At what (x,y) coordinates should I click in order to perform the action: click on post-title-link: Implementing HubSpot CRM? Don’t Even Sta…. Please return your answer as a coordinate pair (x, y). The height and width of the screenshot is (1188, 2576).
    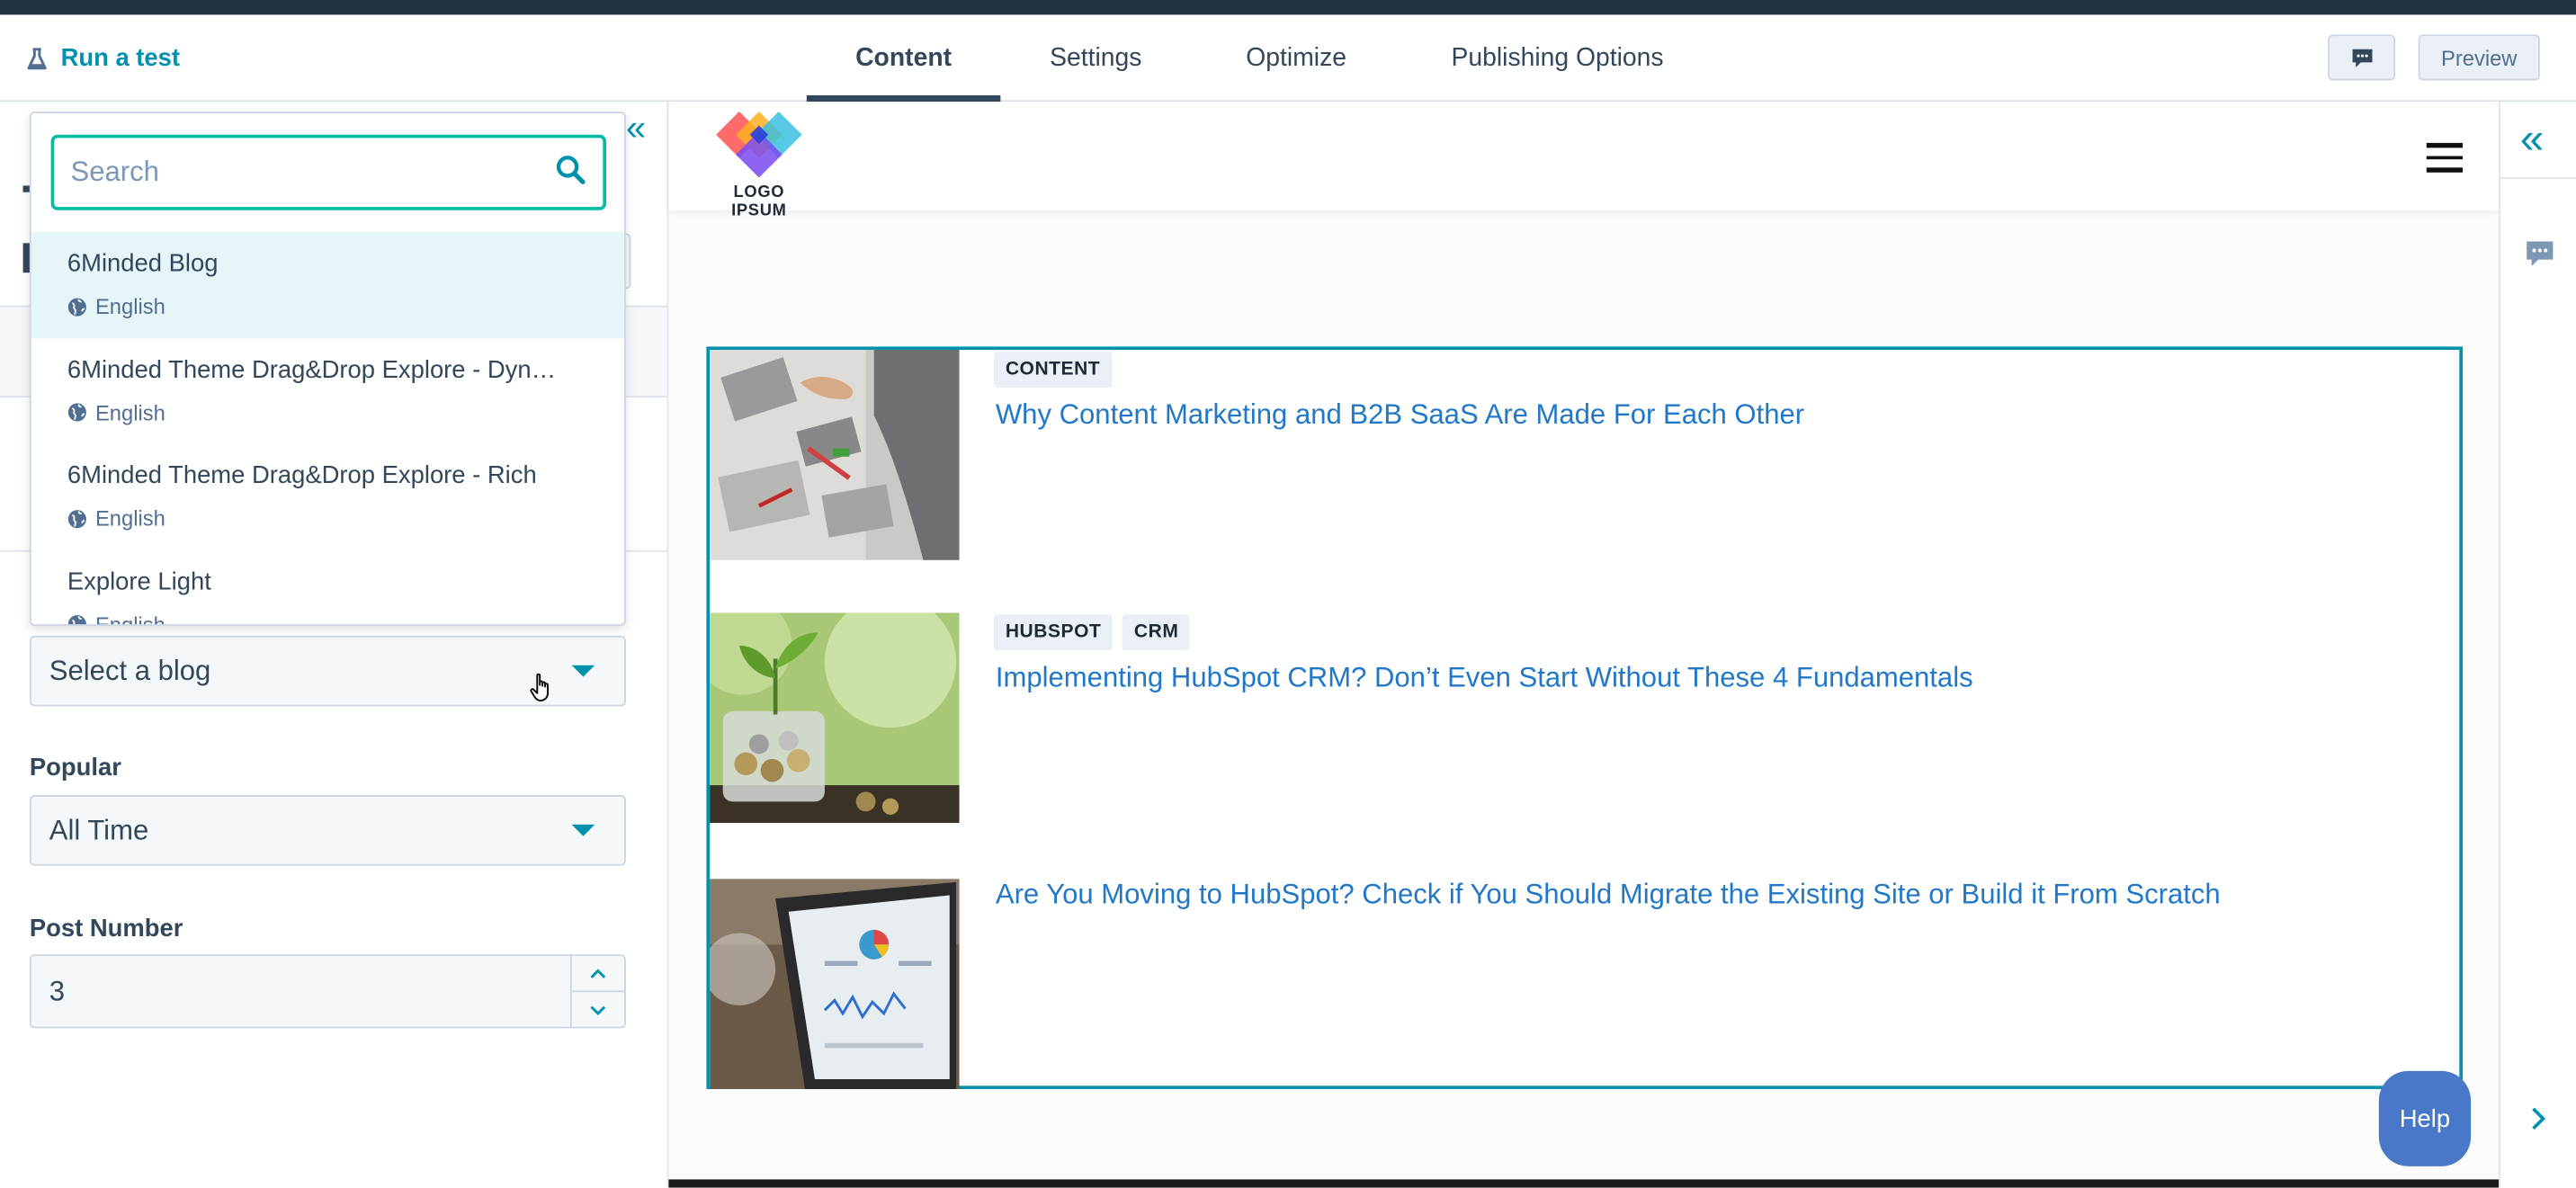
    Looking at the image, I should click on (1484, 678).